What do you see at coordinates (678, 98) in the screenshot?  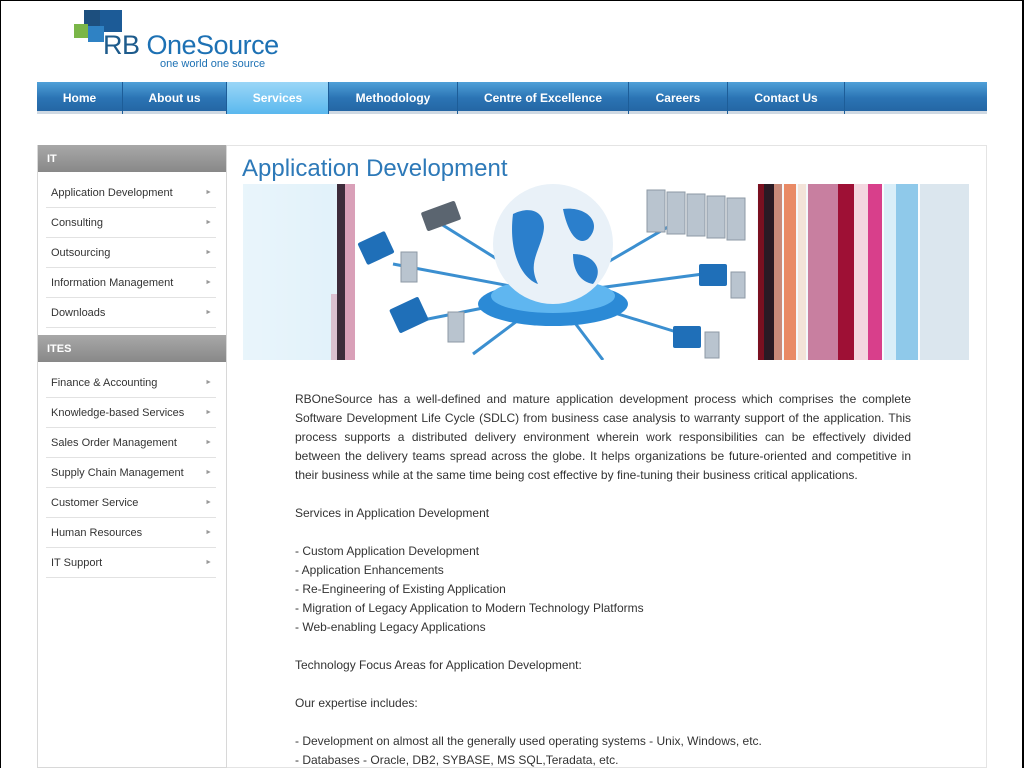 I see `nav-careers: Careers` at bounding box center [678, 98].